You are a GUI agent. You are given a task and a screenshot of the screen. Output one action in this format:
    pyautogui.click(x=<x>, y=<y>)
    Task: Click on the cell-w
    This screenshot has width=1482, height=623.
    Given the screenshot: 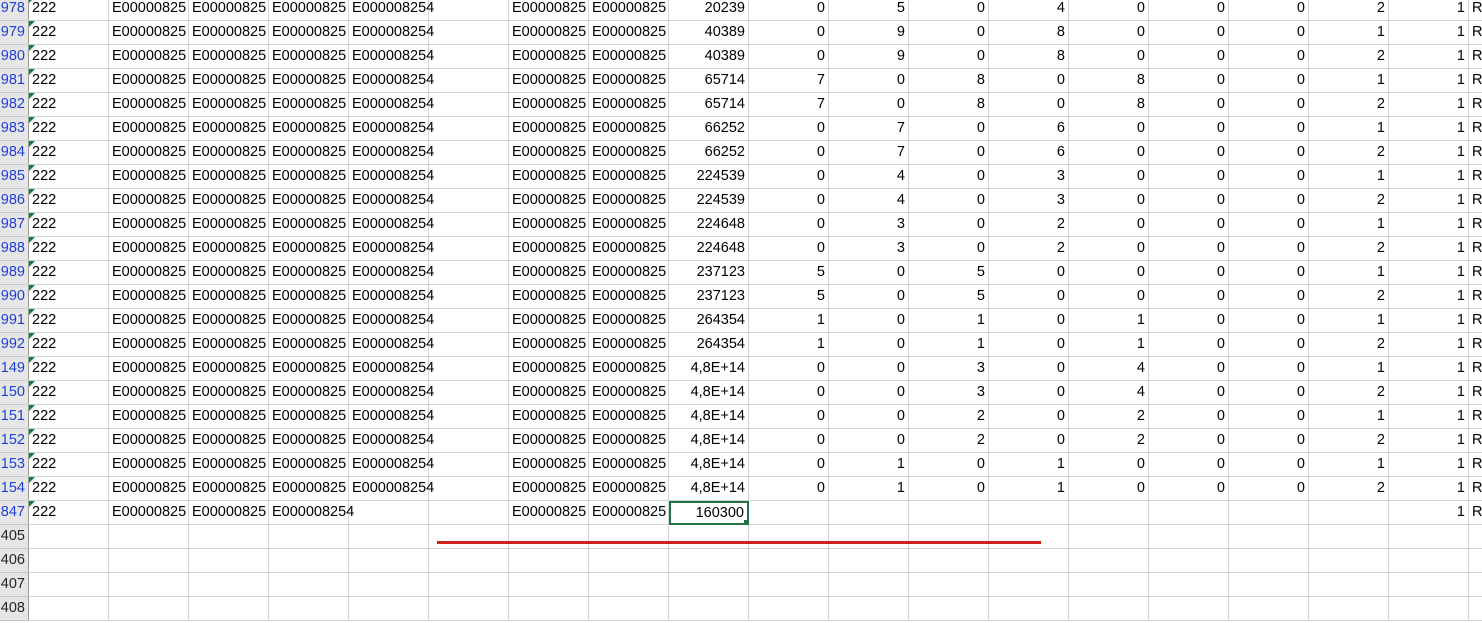 What is the action you would take?
    pyautogui.click(x=1475, y=609)
    